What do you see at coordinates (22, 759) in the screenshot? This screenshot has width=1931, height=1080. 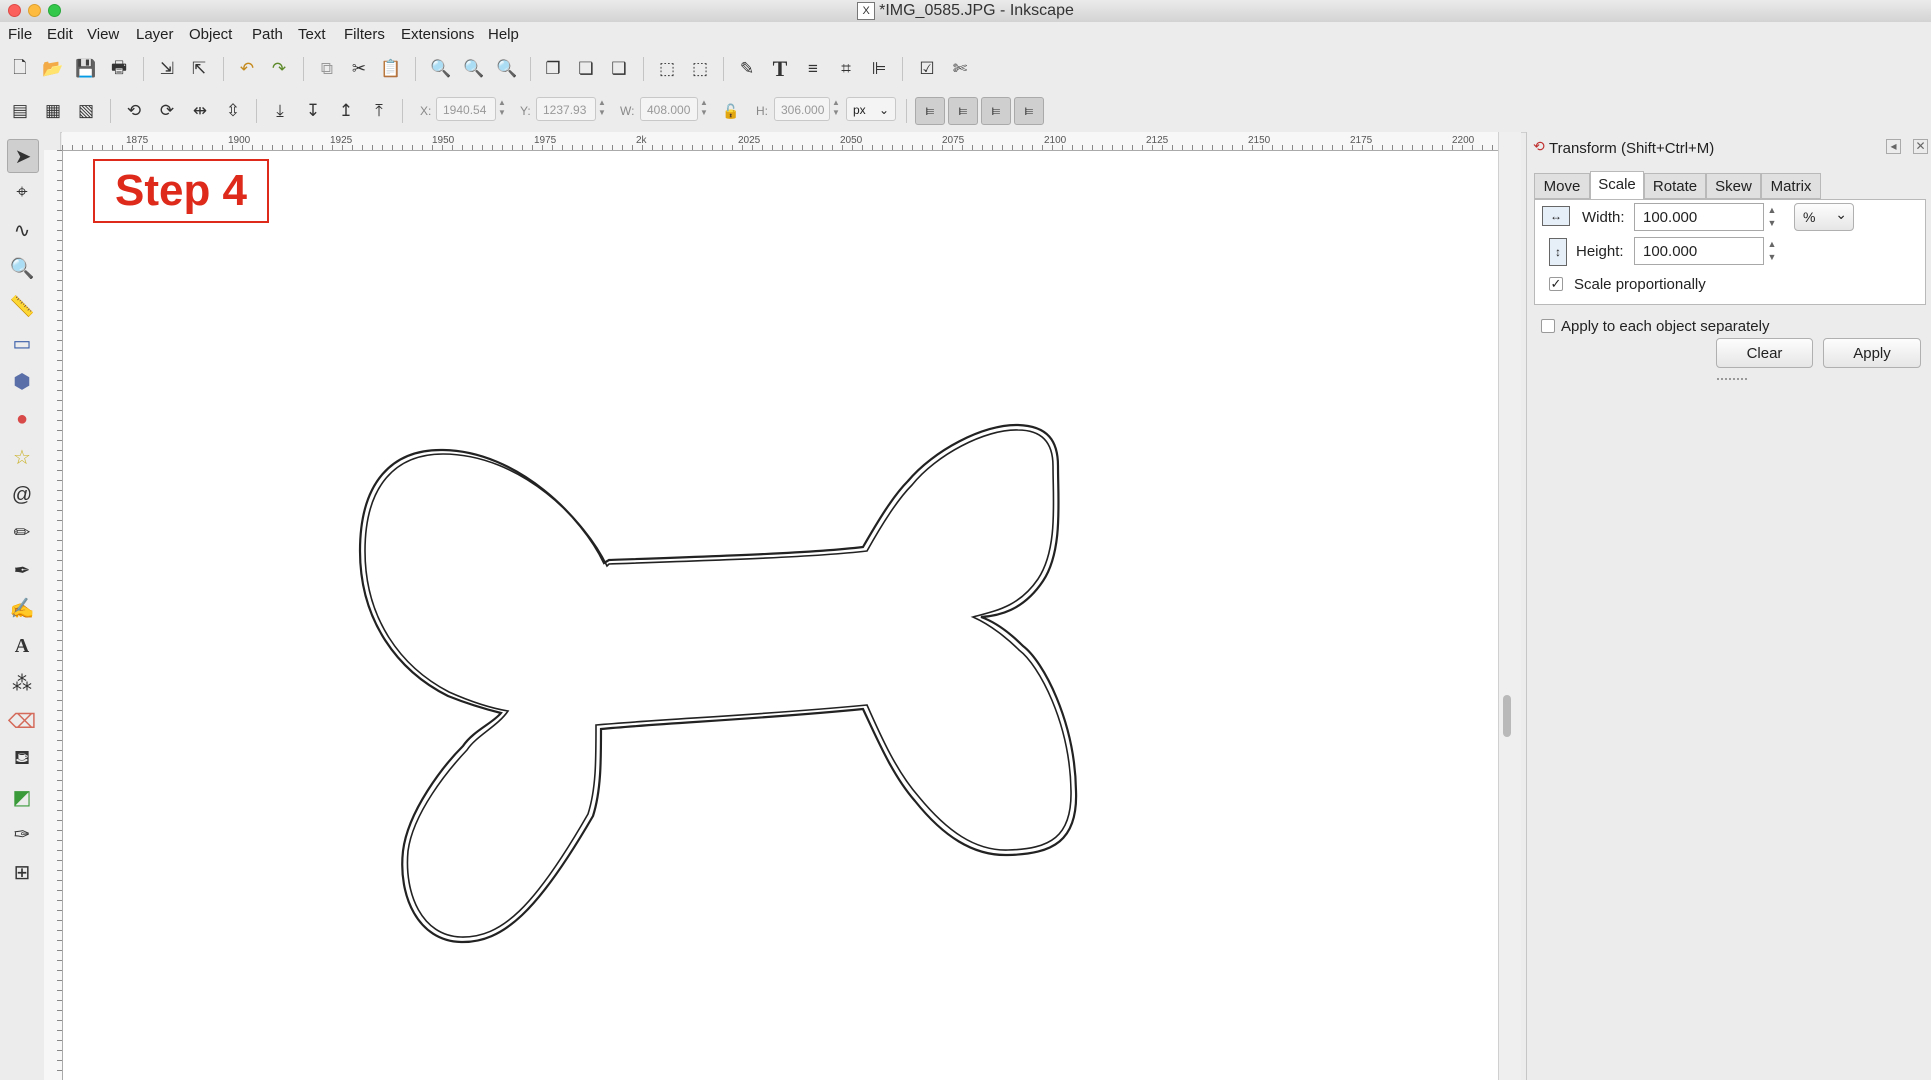 I see `paint-bucket-tool-icon: ⛾` at bounding box center [22, 759].